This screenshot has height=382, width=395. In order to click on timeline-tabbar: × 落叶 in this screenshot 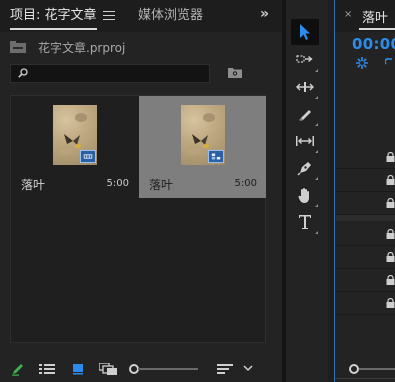, I will do `click(365, 16)`.